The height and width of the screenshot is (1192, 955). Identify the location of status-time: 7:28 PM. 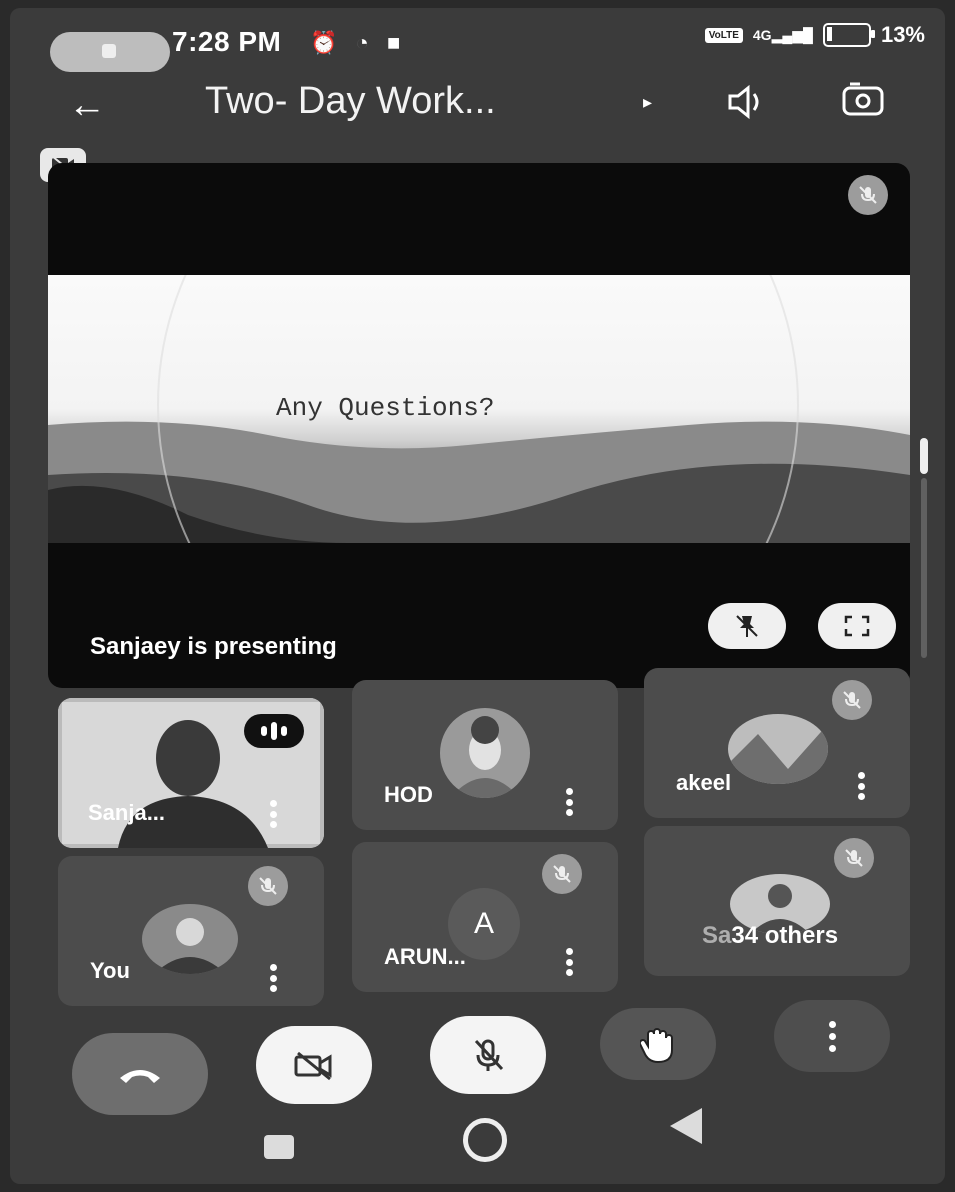
(227, 41).